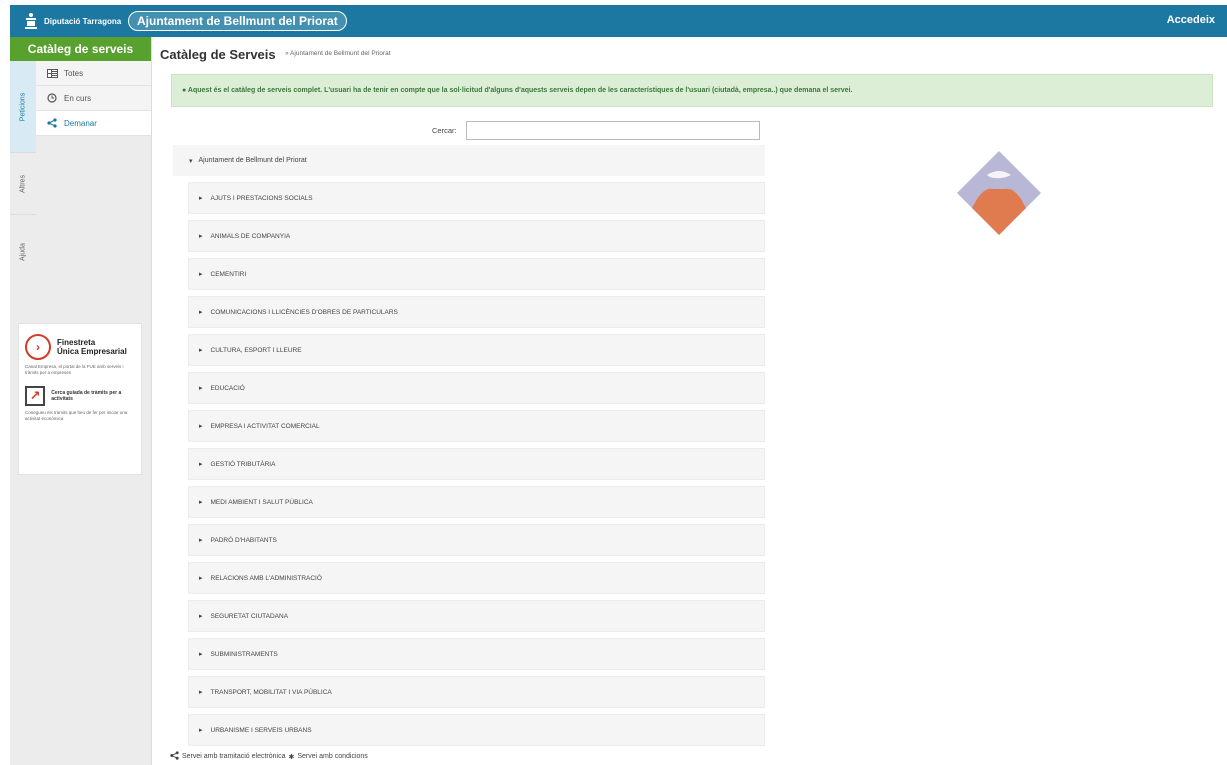 The image size is (1227, 765). I want to click on category-label: EMPRESA I ACTIVITAT COMERCIAL, so click(265, 426).